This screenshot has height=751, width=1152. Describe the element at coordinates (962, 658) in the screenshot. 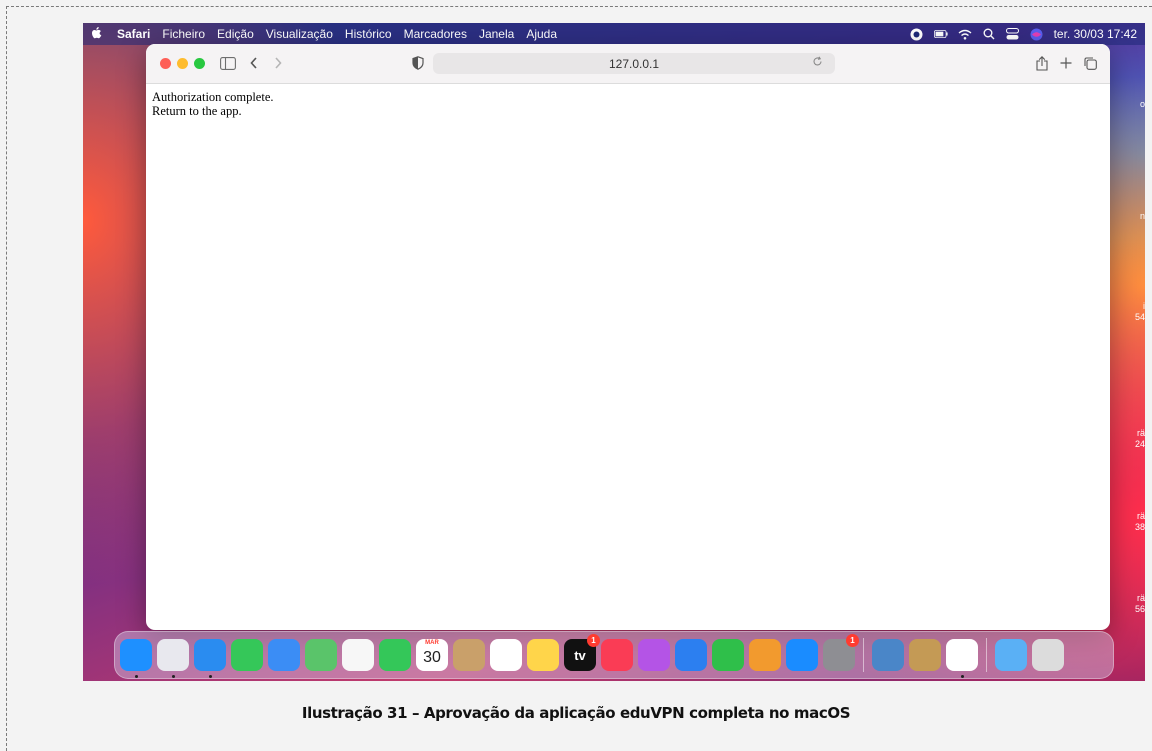

I see `eduvpn-app-icon` at that location.